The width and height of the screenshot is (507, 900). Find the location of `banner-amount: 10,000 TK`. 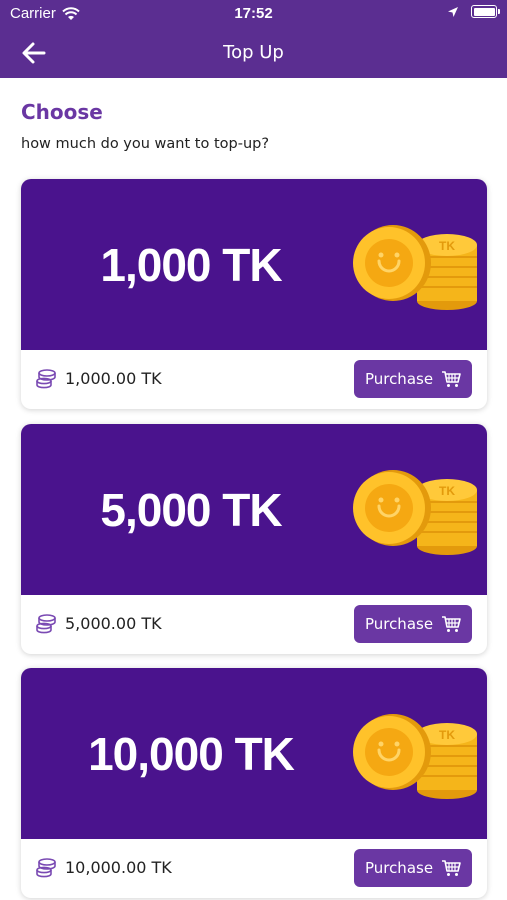

banner-amount: 10,000 TK is located at coordinates (191, 753).